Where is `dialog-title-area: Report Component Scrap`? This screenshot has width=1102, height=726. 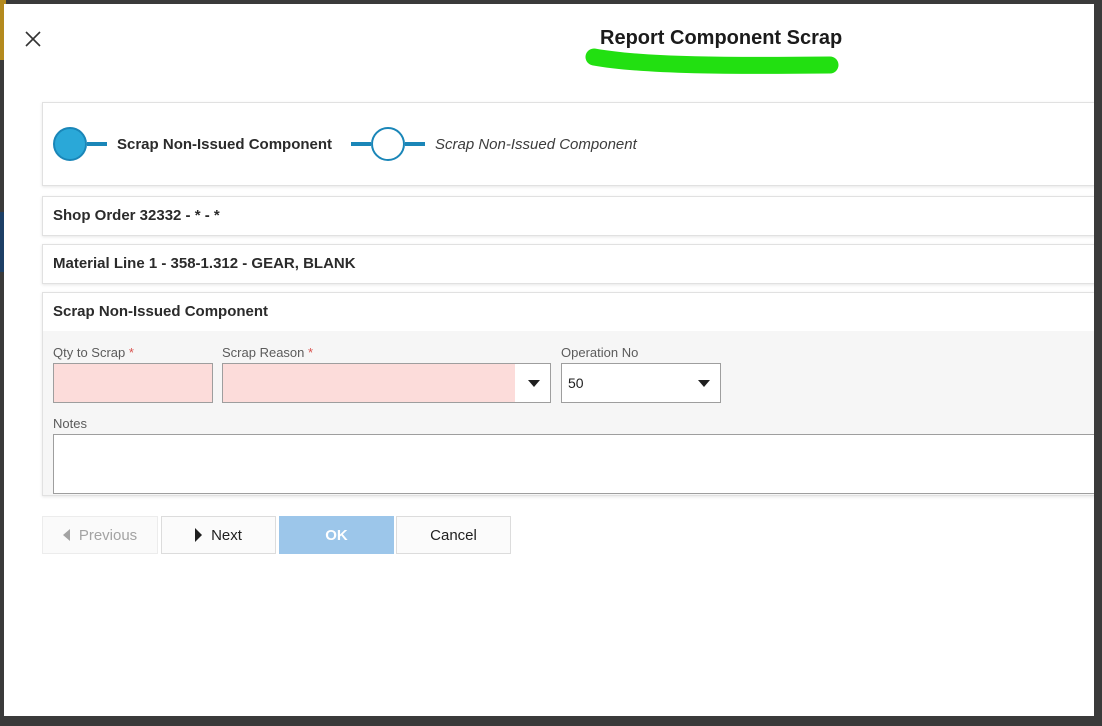 dialog-title-area: Report Component Scrap is located at coordinates (724, 54).